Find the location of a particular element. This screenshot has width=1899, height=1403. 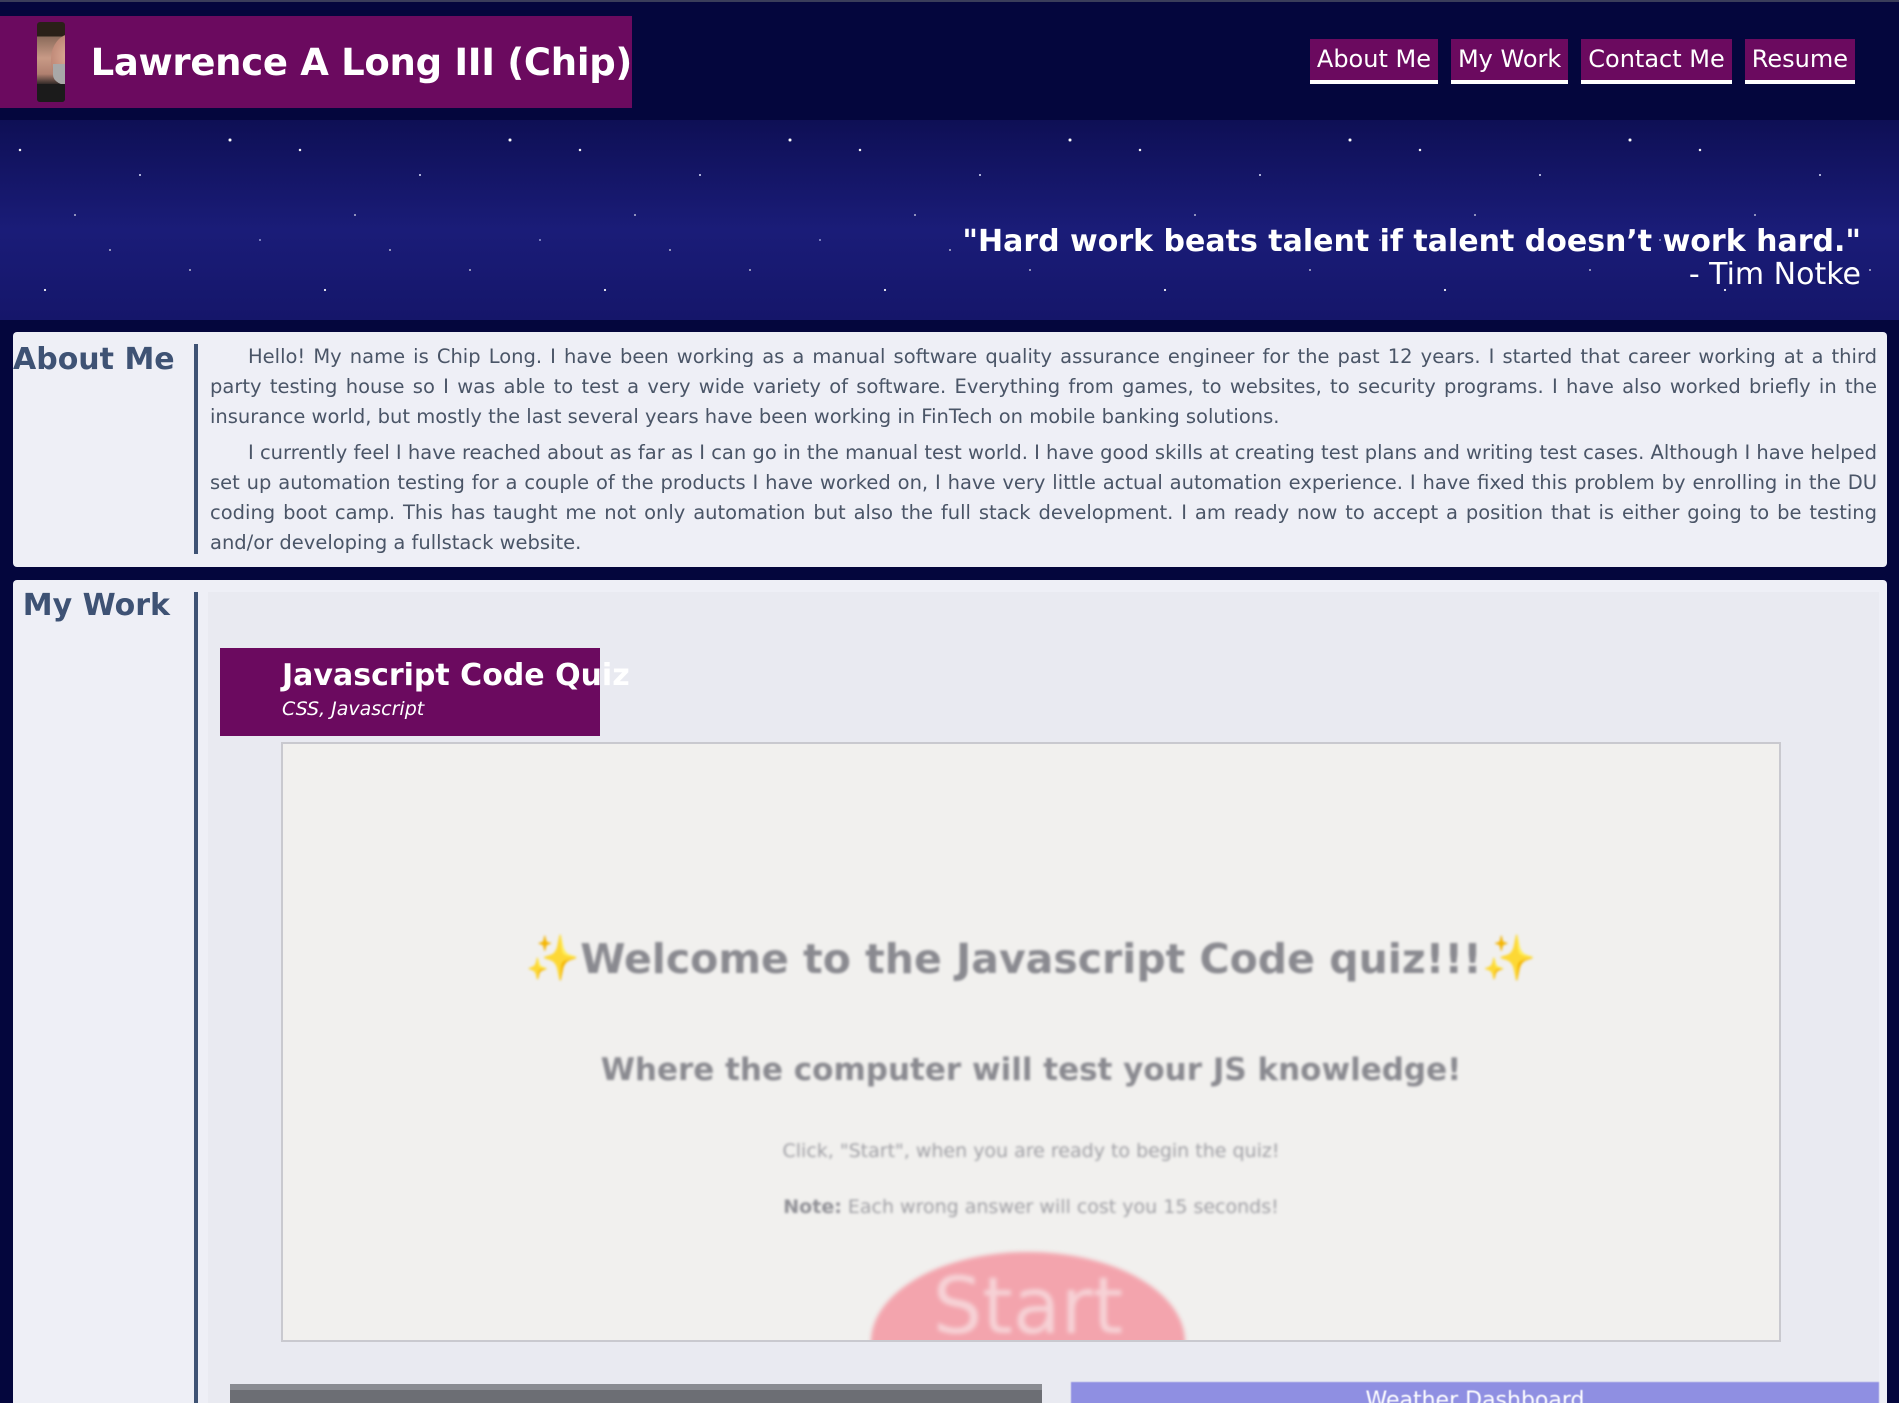

quote-author: - Tim Notke is located at coordinates (1774, 274).